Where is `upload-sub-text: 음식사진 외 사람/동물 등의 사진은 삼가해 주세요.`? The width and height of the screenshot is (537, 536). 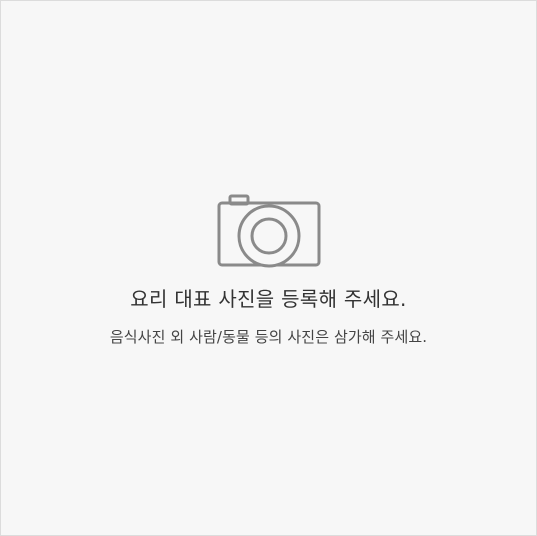
upload-sub-text: 음식사진 외 사람/동물 등의 사진은 삼가해 주세요. is located at coordinates (268, 337).